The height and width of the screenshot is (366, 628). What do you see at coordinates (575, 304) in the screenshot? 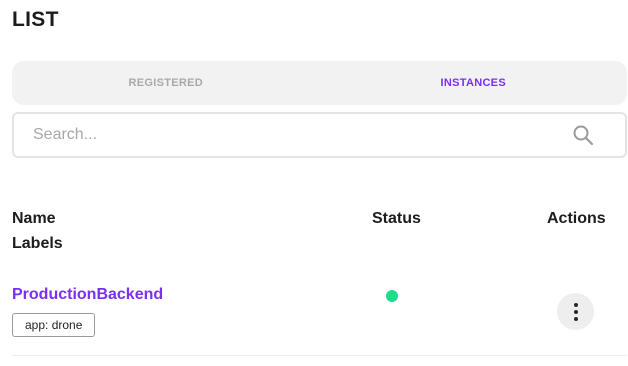
I see `more-vertical-icon` at bounding box center [575, 304].